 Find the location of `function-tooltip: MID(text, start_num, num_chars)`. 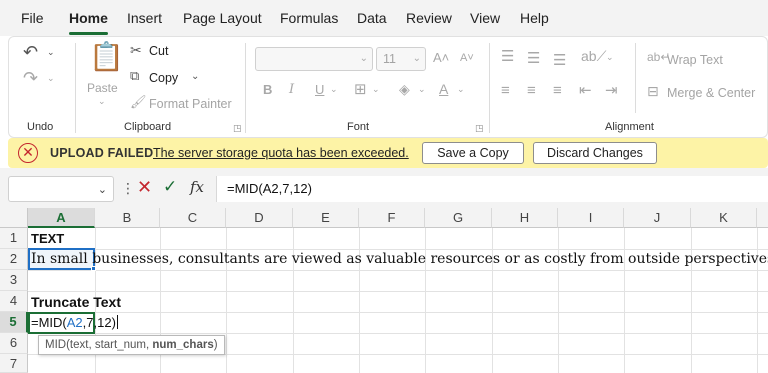

function-tooltip: MID(text, start_num, num_chars) is located at coordinates (131, 345).